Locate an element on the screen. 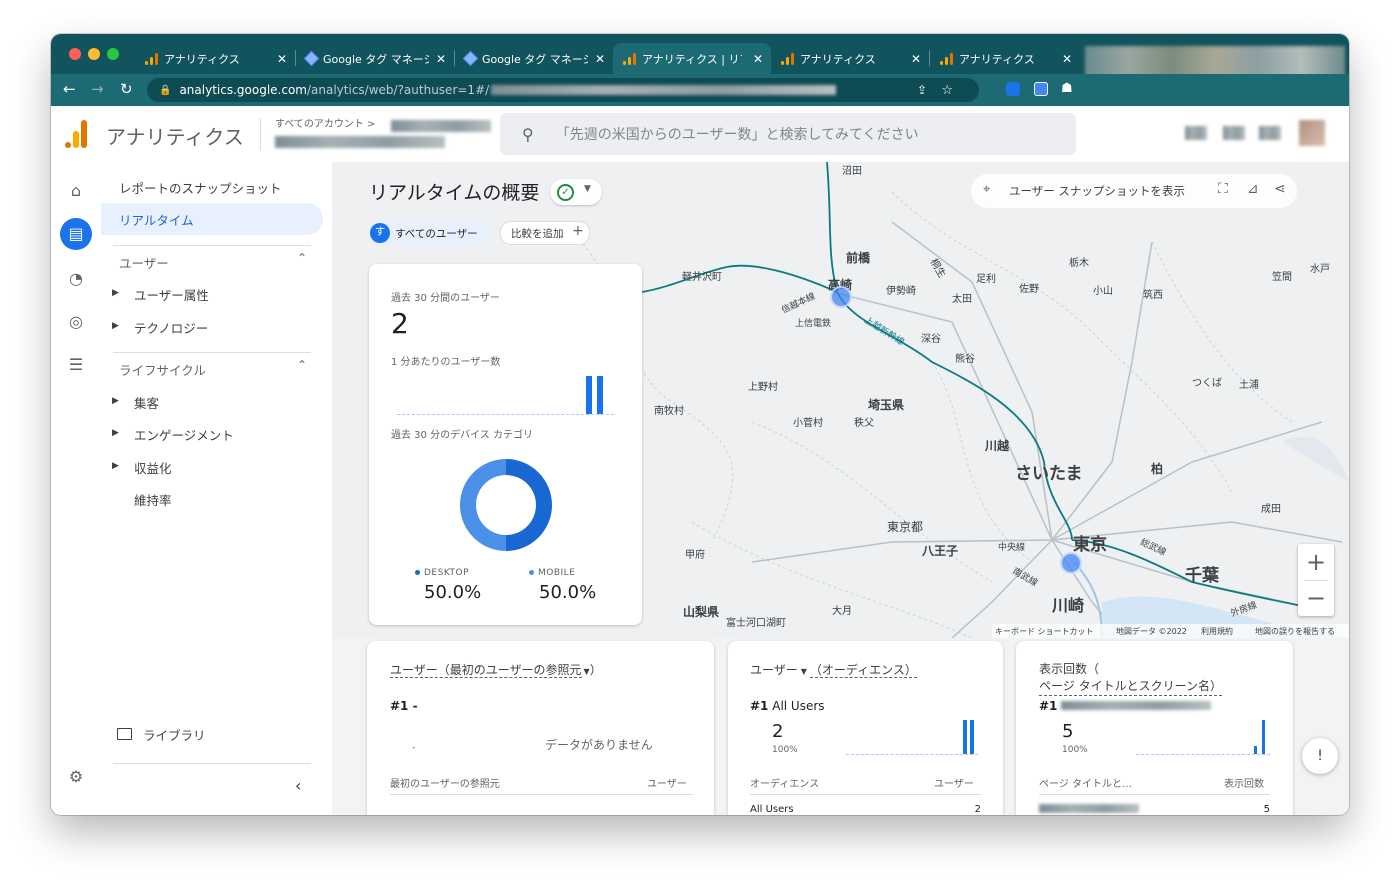 The image size is (1400, 882). configure-icon: ☰ is located at coordinates (76, 365).